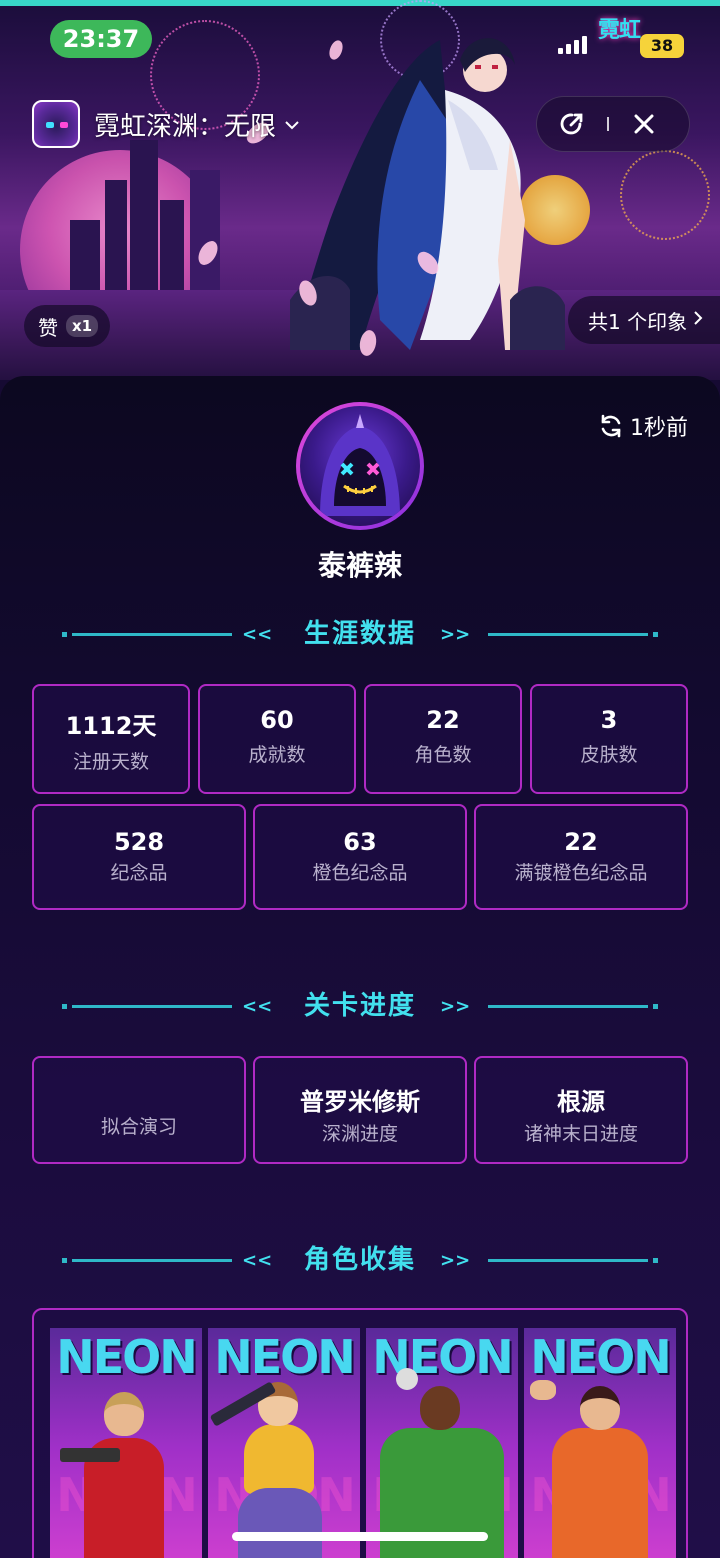  Describe the element at coordinates (277, 739) in the screenshot. I see `stat-card-achievements: 60 成就数` at that location.